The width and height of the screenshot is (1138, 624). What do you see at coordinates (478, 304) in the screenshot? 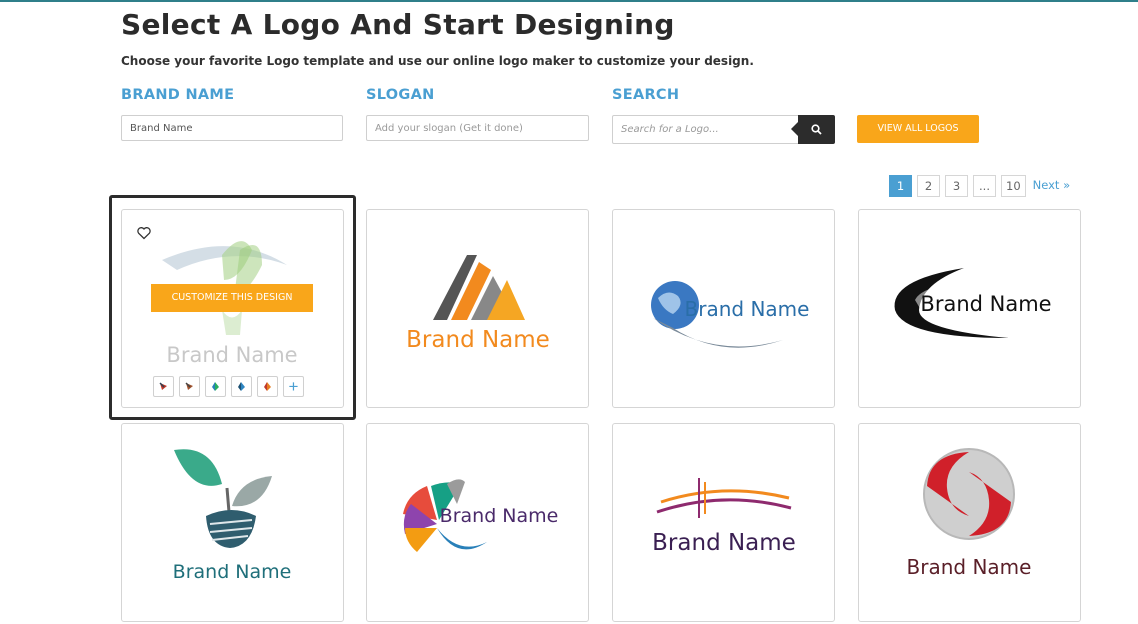
I see `logo-artwork-triangle-stripes: Brand Name` at bounding box center [478, 304].